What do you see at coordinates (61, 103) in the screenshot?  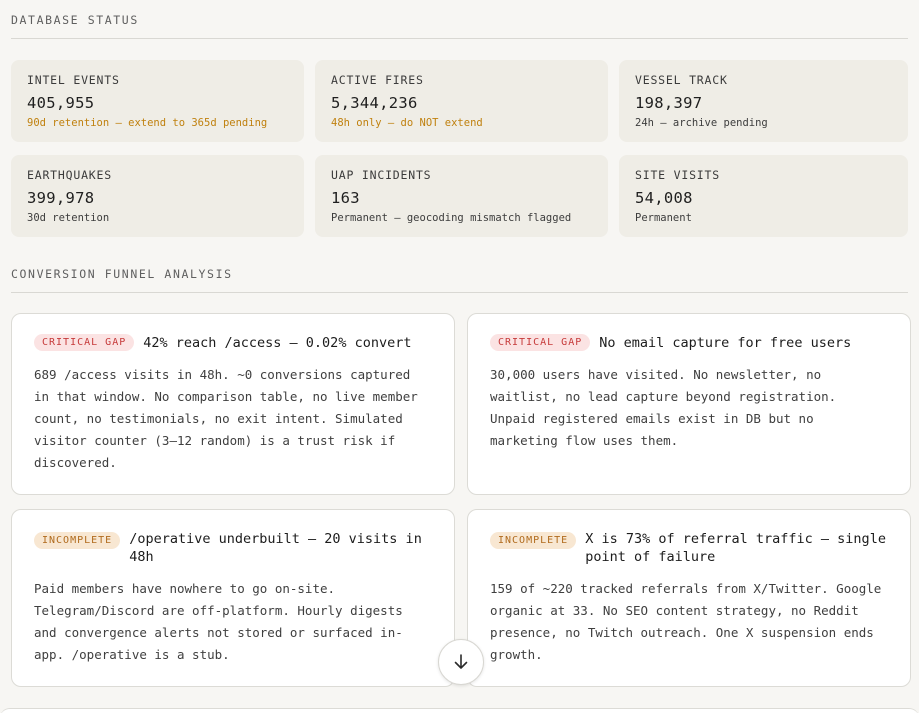 I see `stat-value: 405,955` at bounding box center [61, 103].